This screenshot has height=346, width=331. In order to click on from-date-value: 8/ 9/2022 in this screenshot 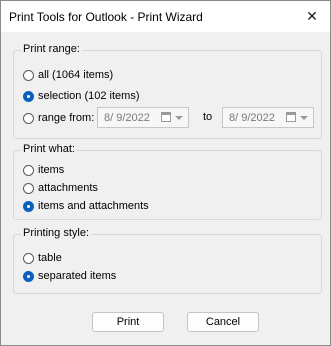, I will do `click(127, 118)`.